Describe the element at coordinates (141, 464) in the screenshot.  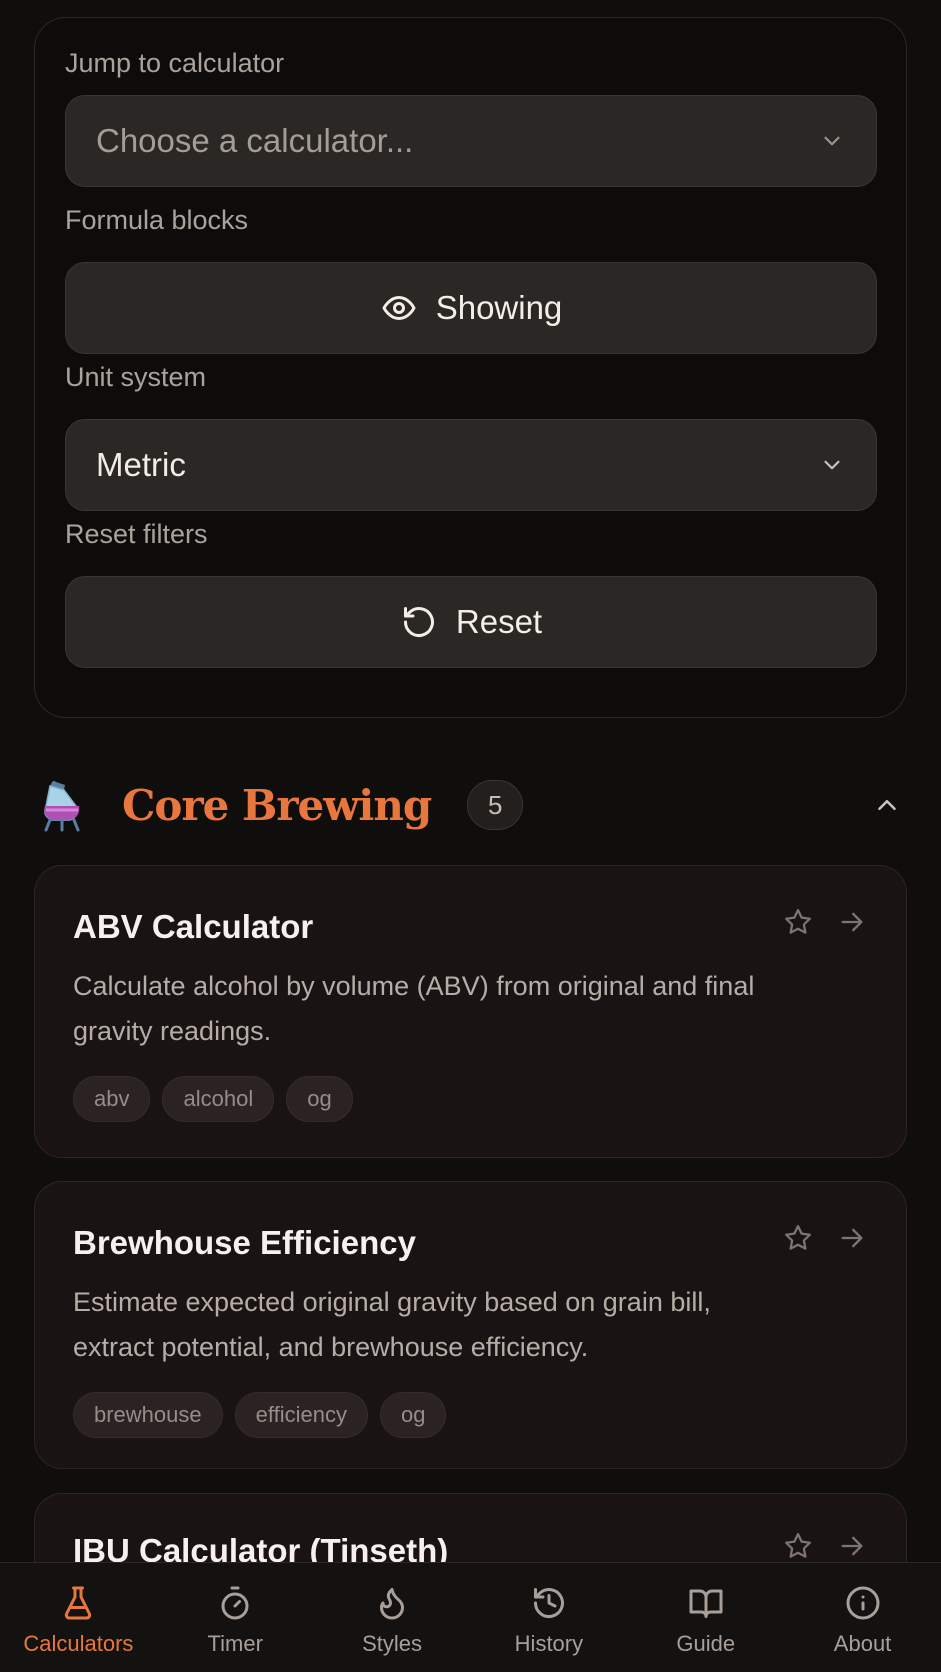
I see `unit-system-value: Metric` at that location.